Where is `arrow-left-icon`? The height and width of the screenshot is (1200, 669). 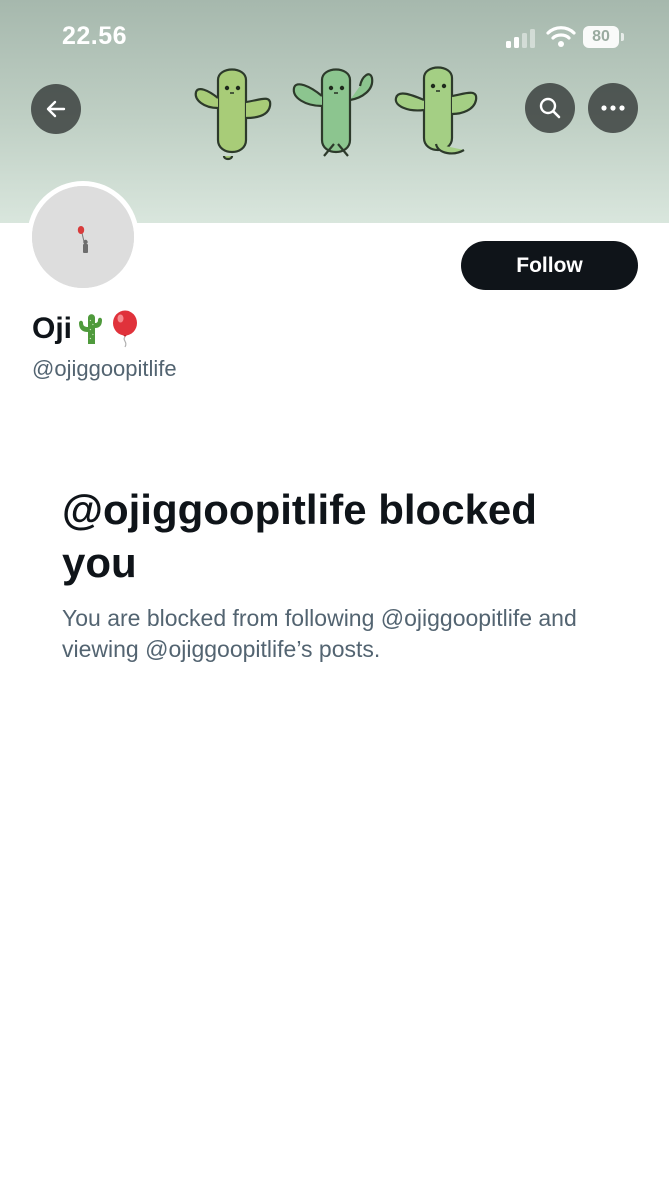 arrow-left-icon is located at coordinates (56, 109).